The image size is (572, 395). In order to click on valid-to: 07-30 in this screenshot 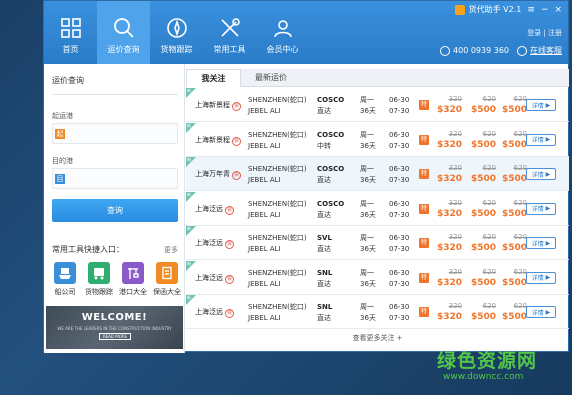, I will do `click(399, 180)`.